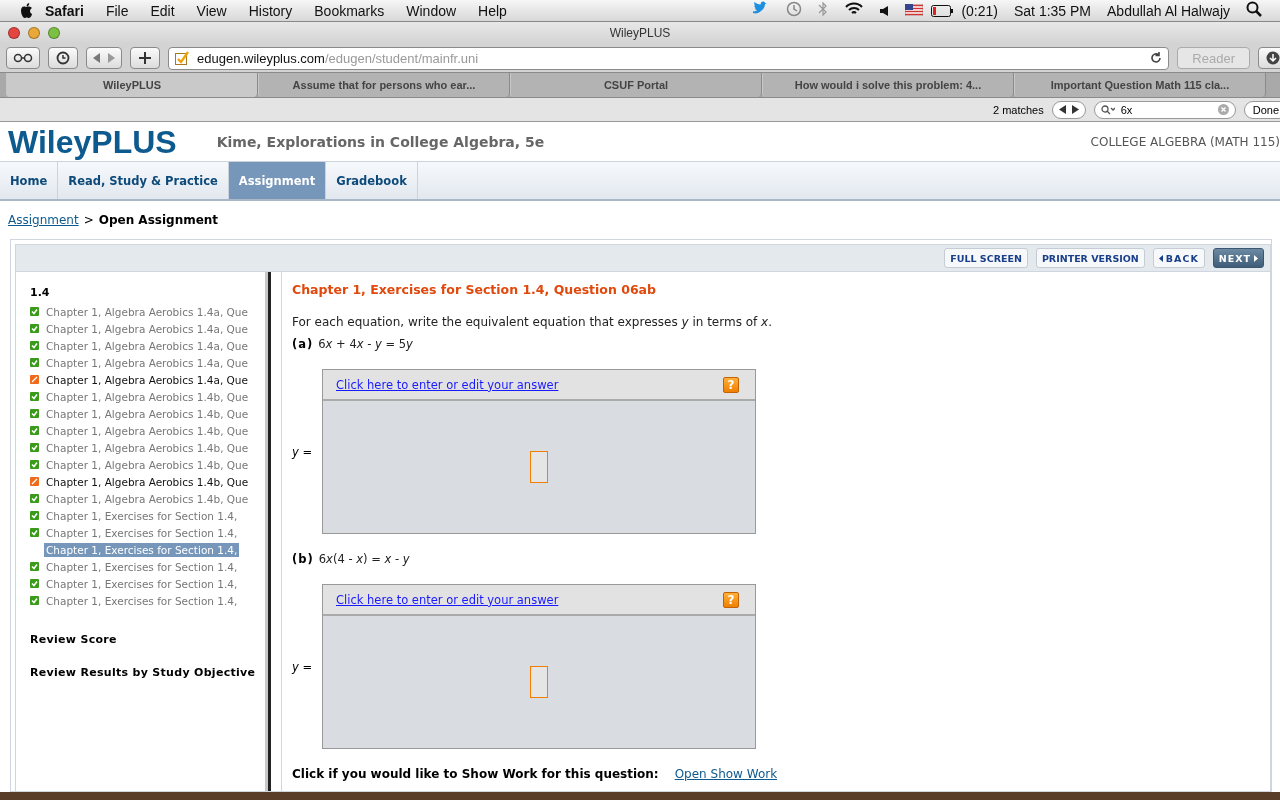  Describe the element at coordinates (211, 10) in the screenshot. I see `menu-item: View` at that location.